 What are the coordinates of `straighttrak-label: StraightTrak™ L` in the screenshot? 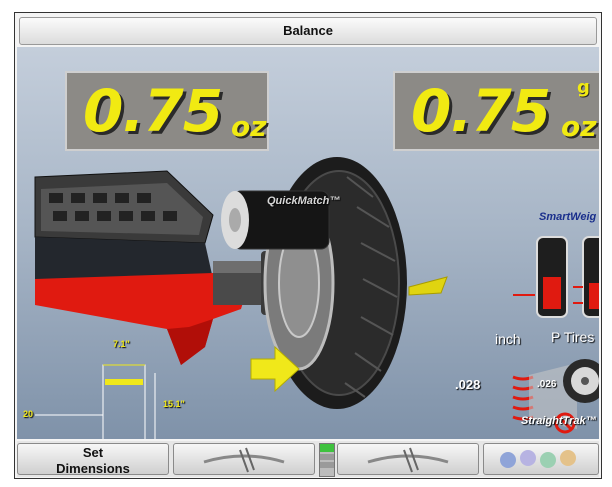 It's located at (560, 421).